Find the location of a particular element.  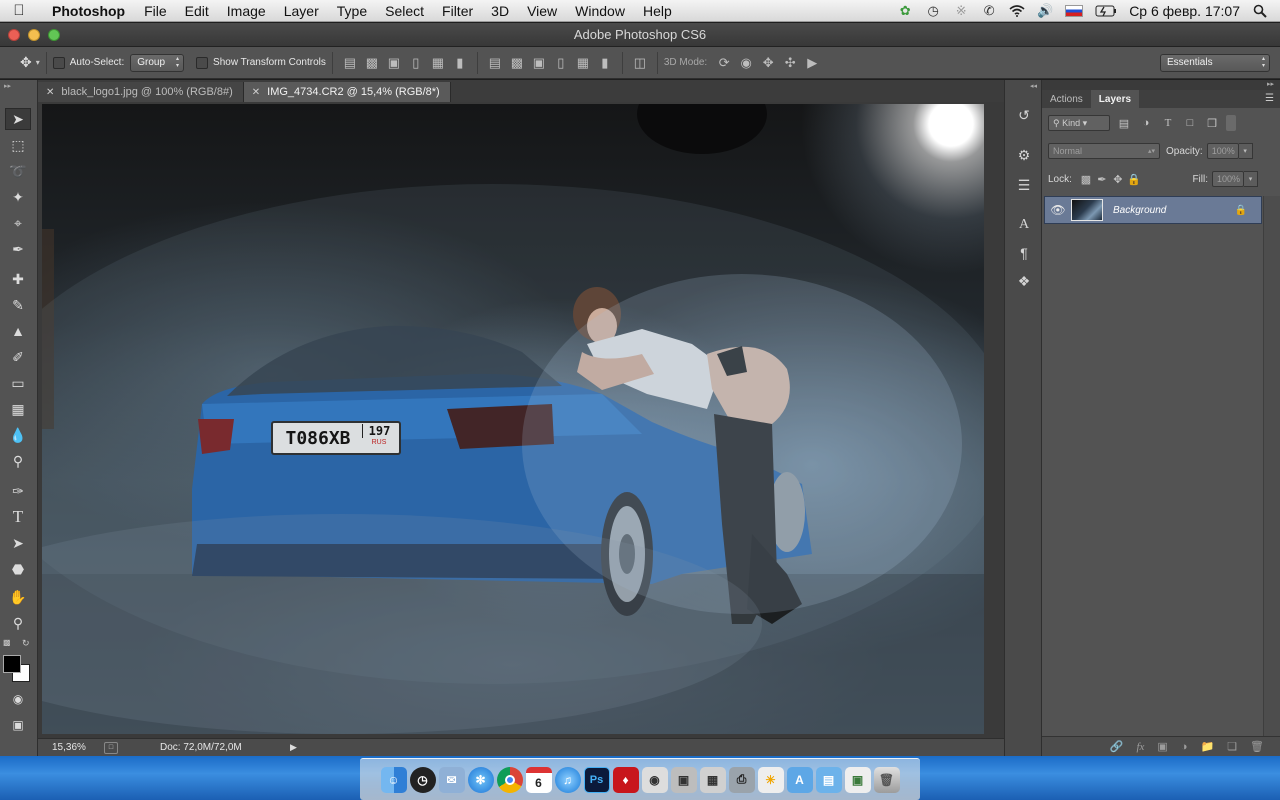

brush-tool-icon: ✎ is located at coordinates (18, 305).